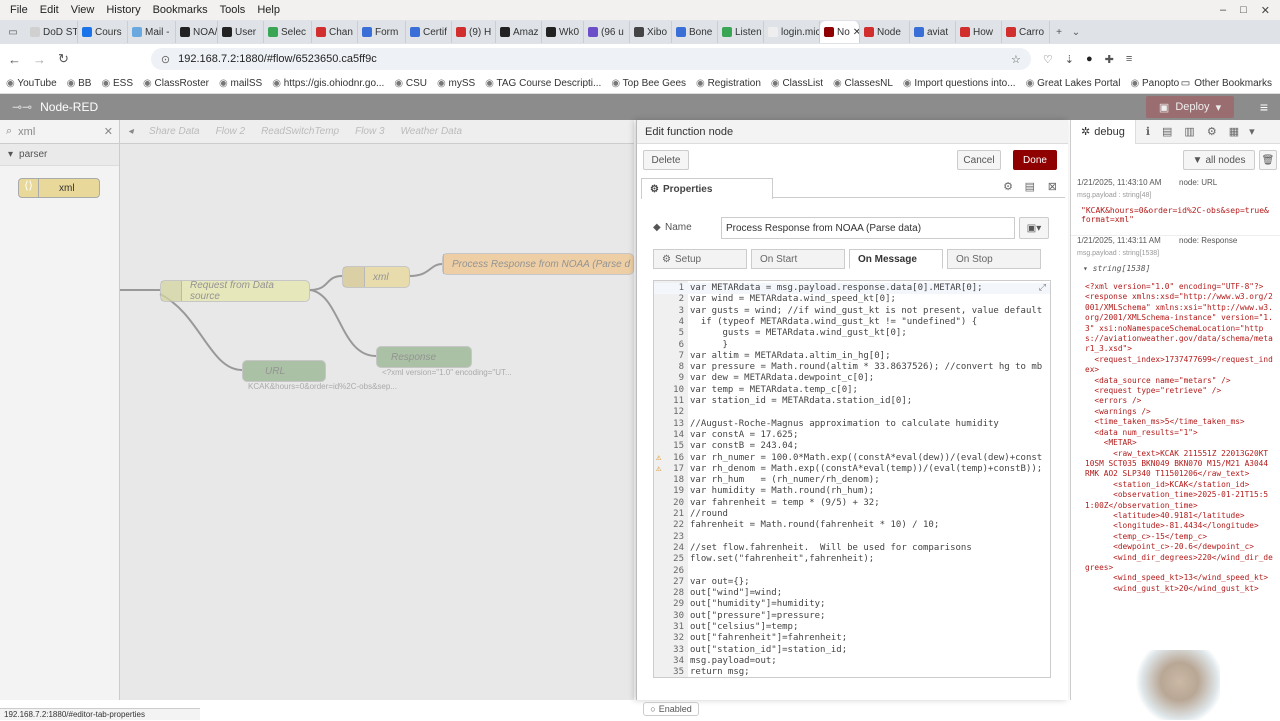 The width and height of the screenshot is (1280, 721). I want to click on bookmark-item: ◉ Top Bee Gees, so click(648, 83).